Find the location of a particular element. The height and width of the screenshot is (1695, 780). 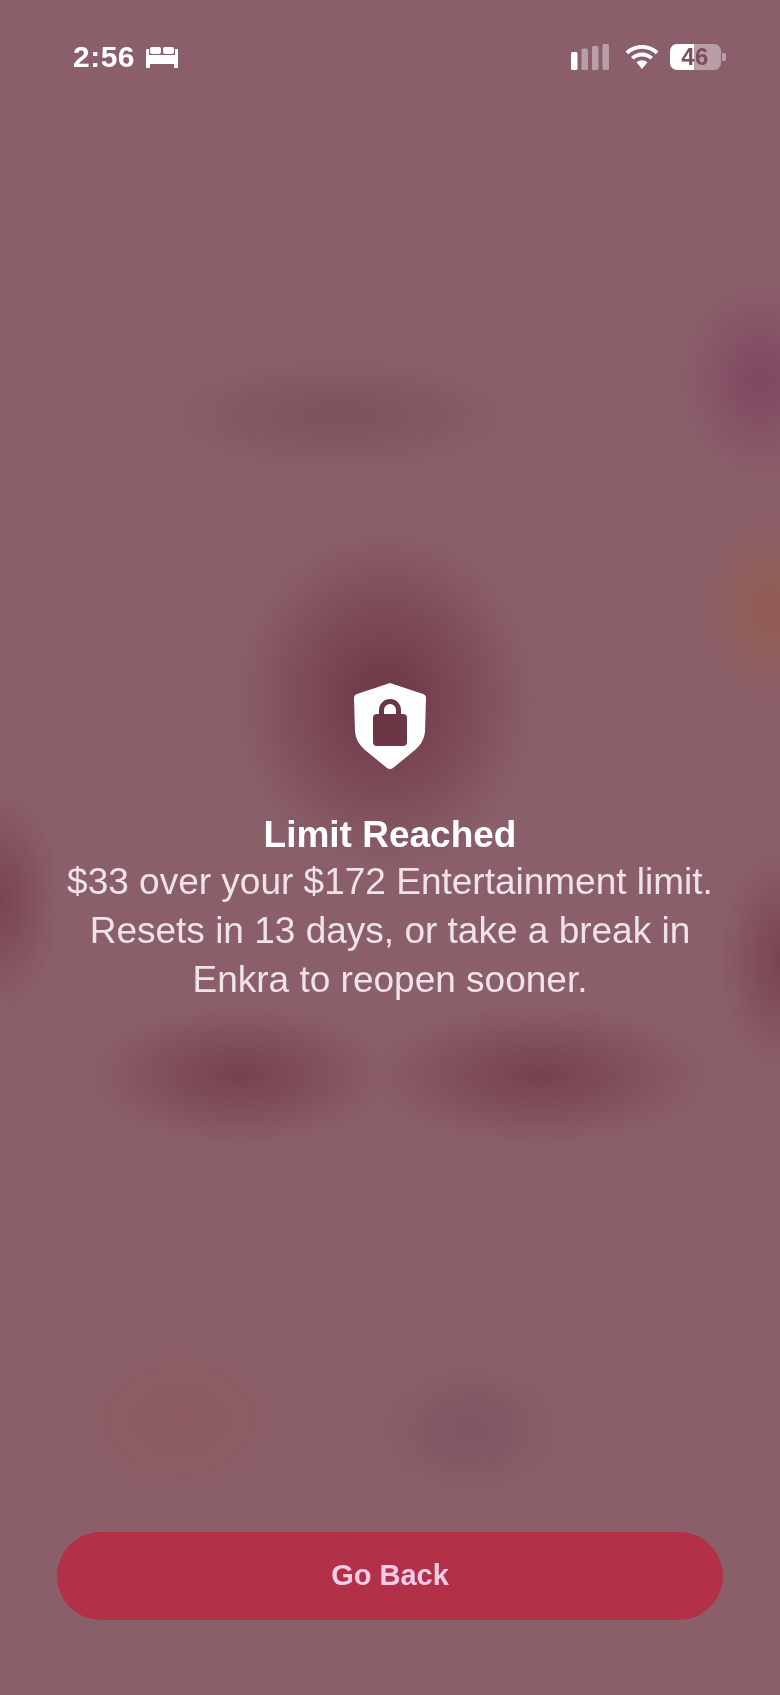

go-back-button: Go Back is located at coordinates (390, 1576).